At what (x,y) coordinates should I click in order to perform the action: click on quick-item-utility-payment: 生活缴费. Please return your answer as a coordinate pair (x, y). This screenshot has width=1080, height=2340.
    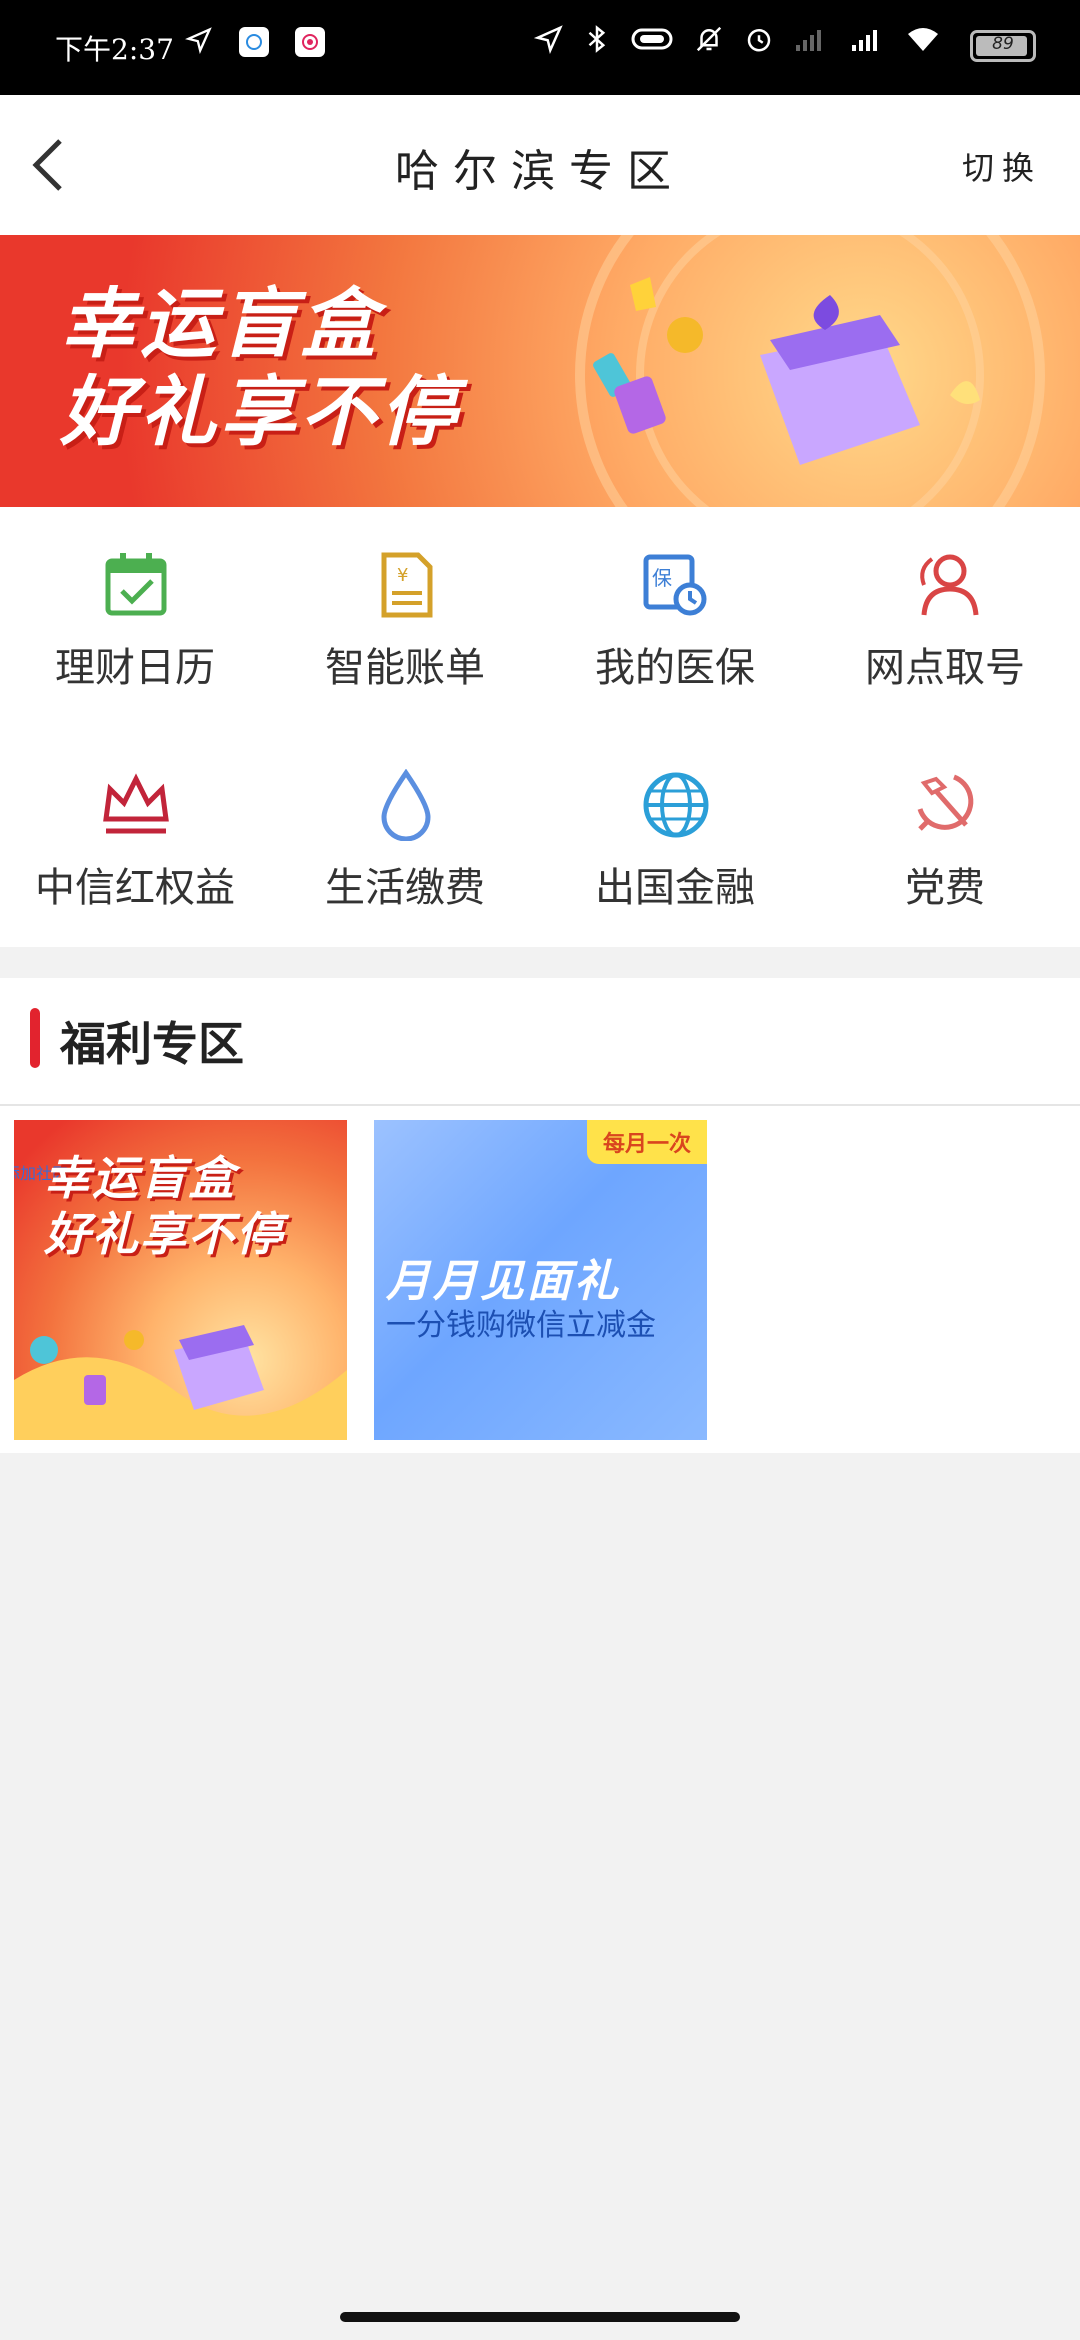
    Looking at the image, I should click on (405, 827).